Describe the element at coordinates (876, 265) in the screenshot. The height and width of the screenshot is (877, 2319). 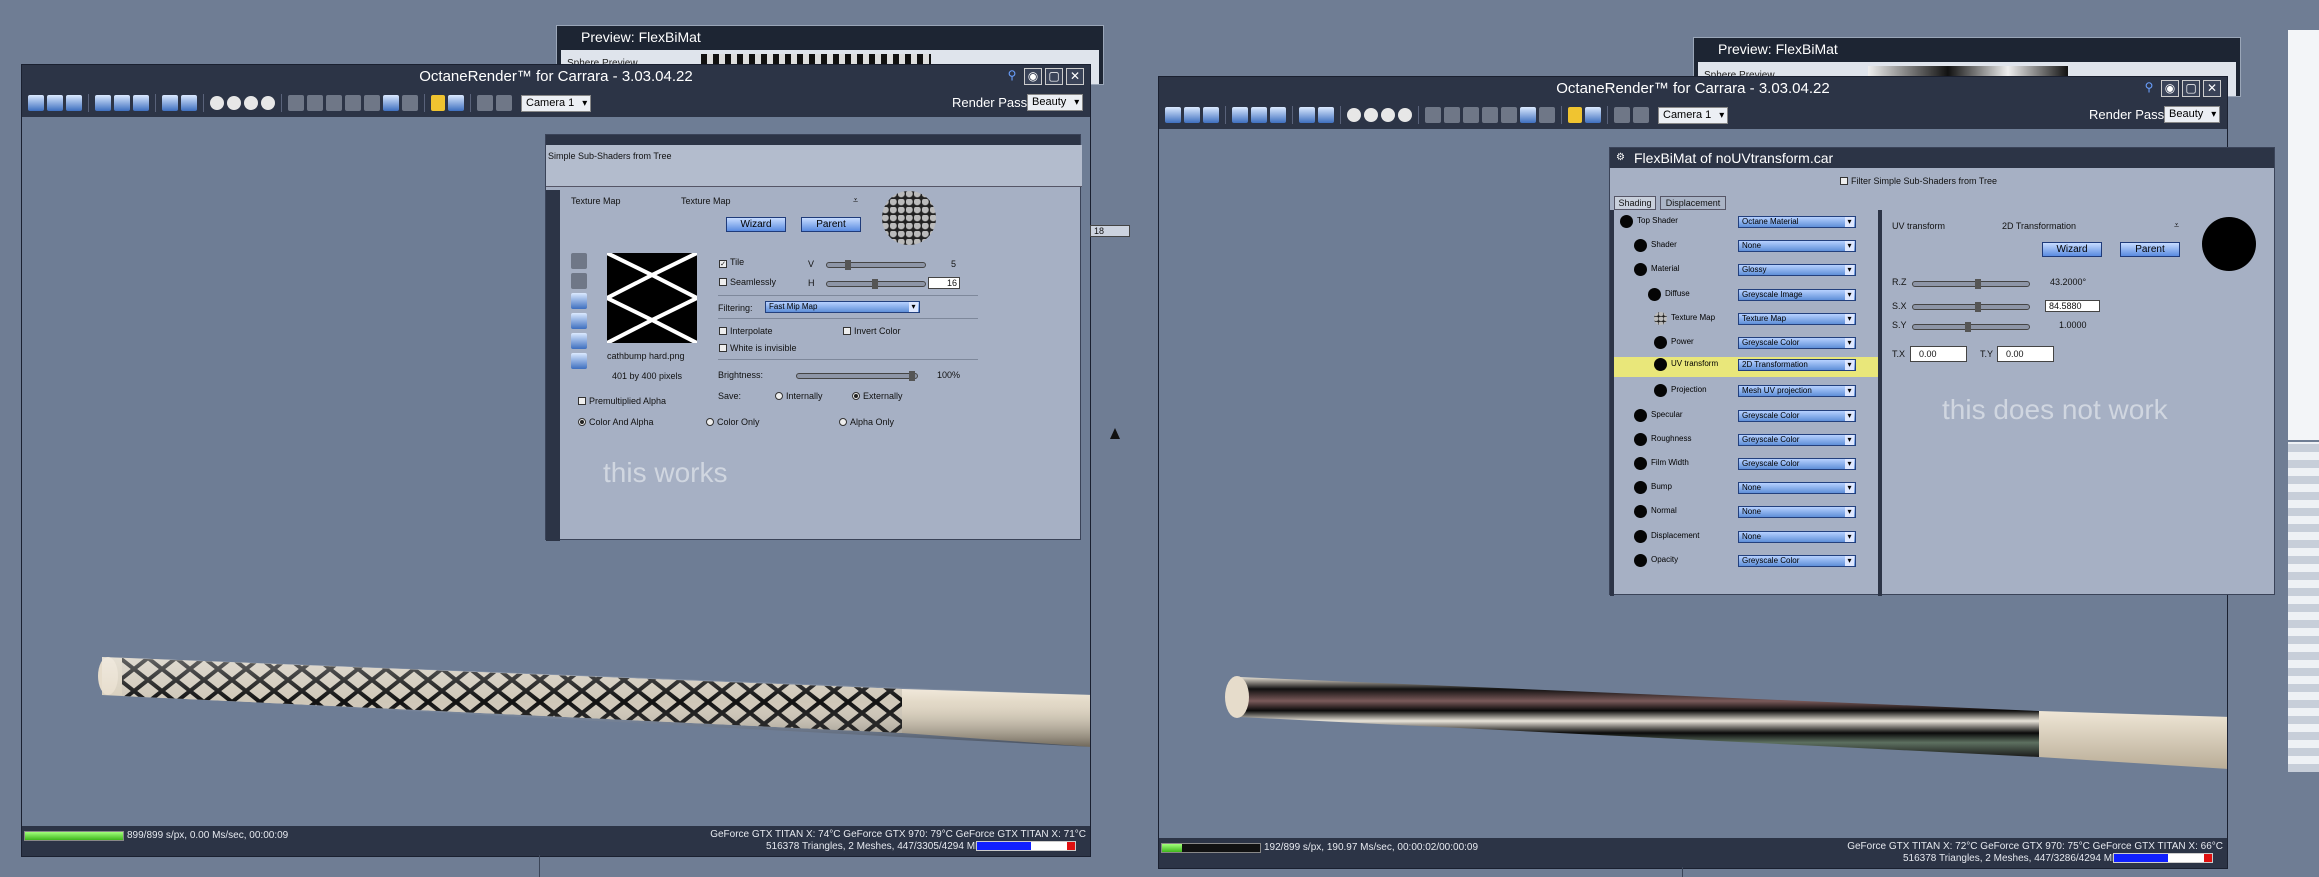
I see `v-slider` at that location.